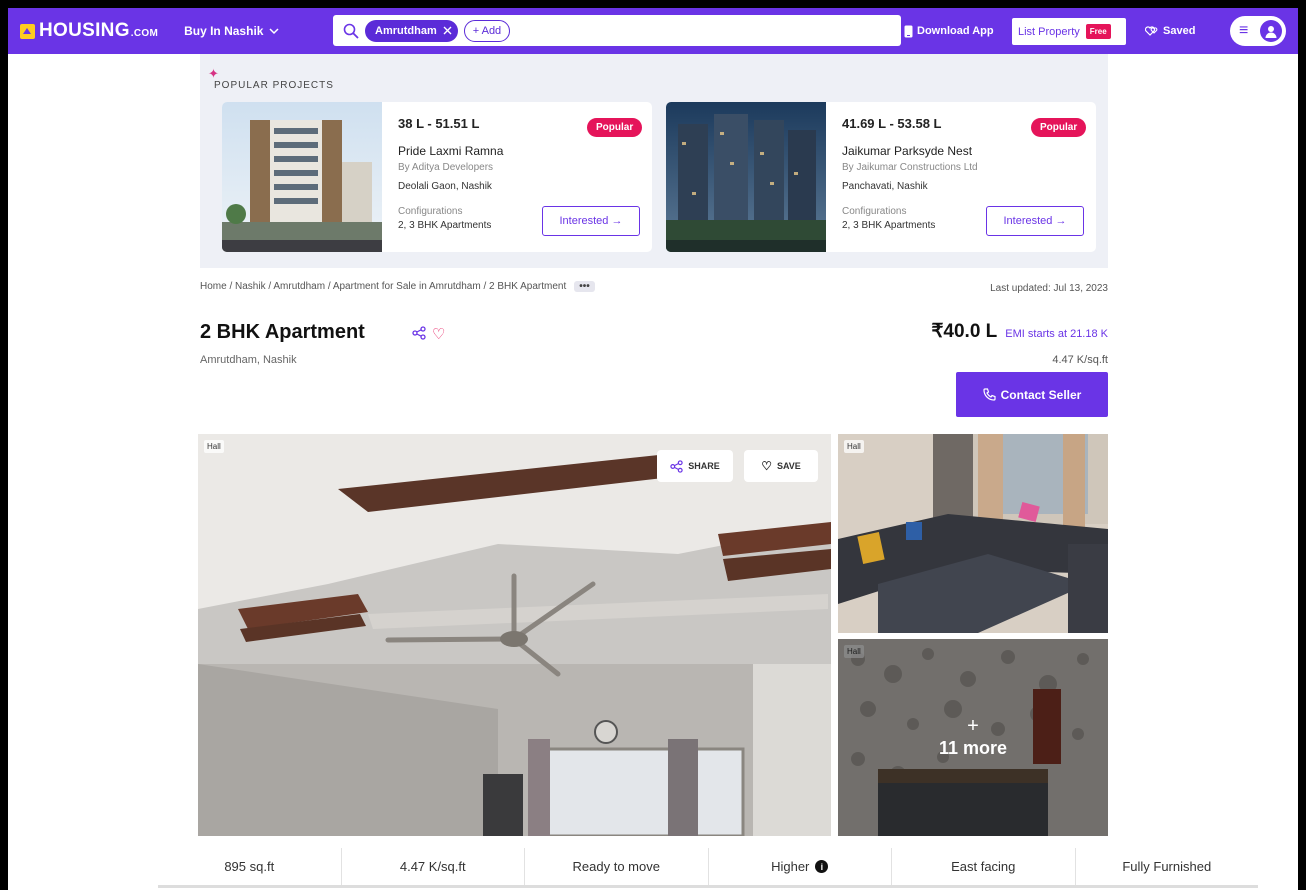 This screenshot has height=890, width=1306. I want to click on price-block: ₹40.0 L EMI starts at 21.18 K, so click(1019, 331).